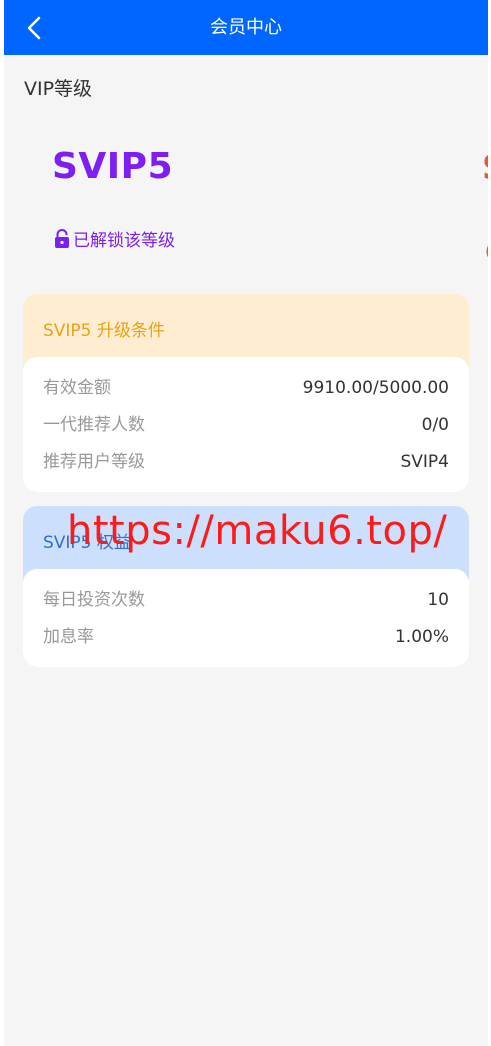 Image resolution: width=491 pixels, height=1046 pixels. I want to click on level-card-next-peek: S, so click(485, 168).